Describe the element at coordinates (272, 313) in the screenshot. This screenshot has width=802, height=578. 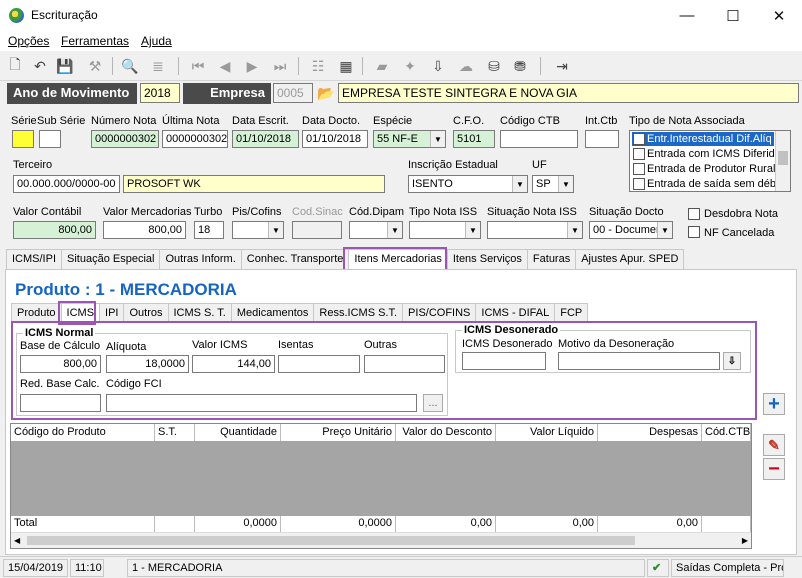
I see `subtab-medicamentos: Medicamentos` at that location.